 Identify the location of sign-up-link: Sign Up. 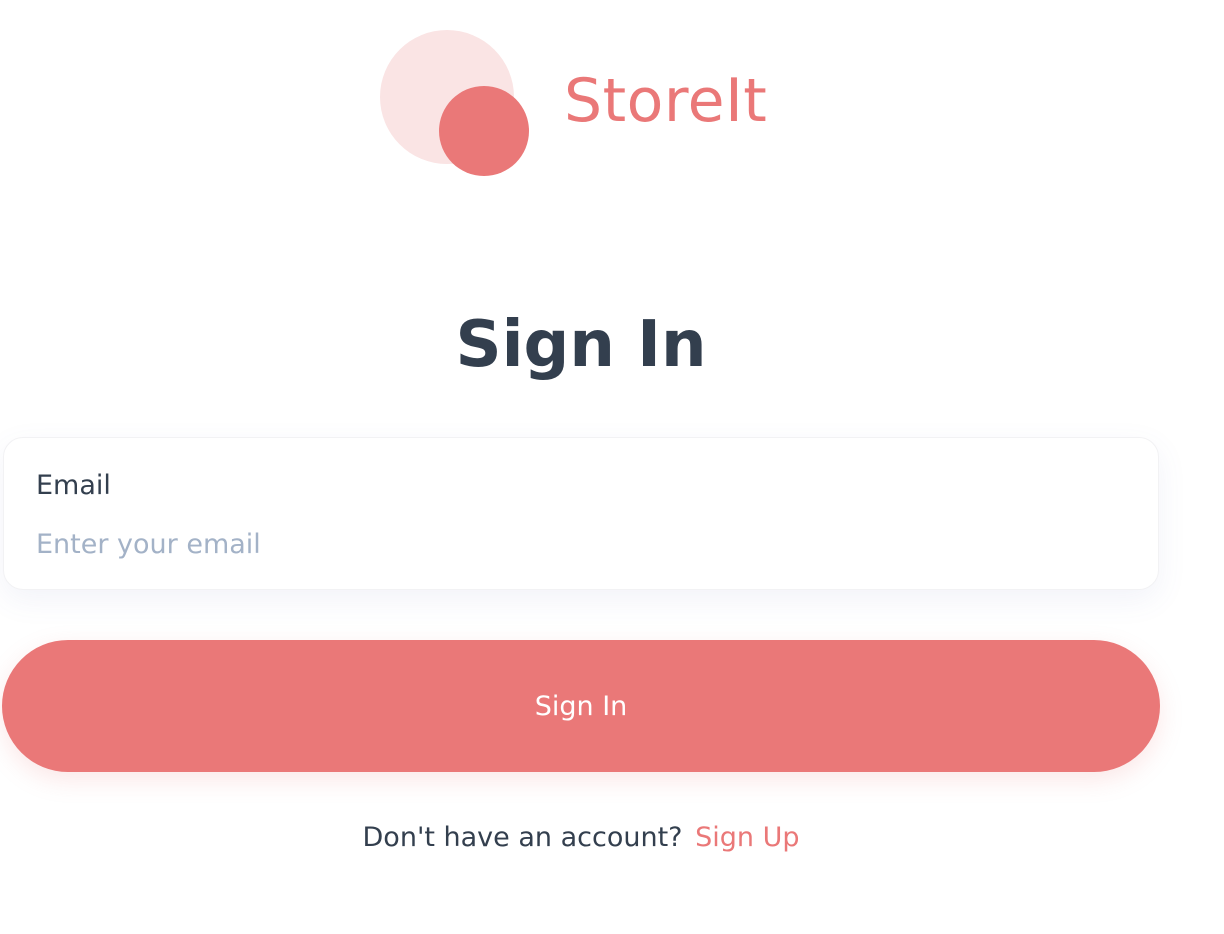
(747, 837).